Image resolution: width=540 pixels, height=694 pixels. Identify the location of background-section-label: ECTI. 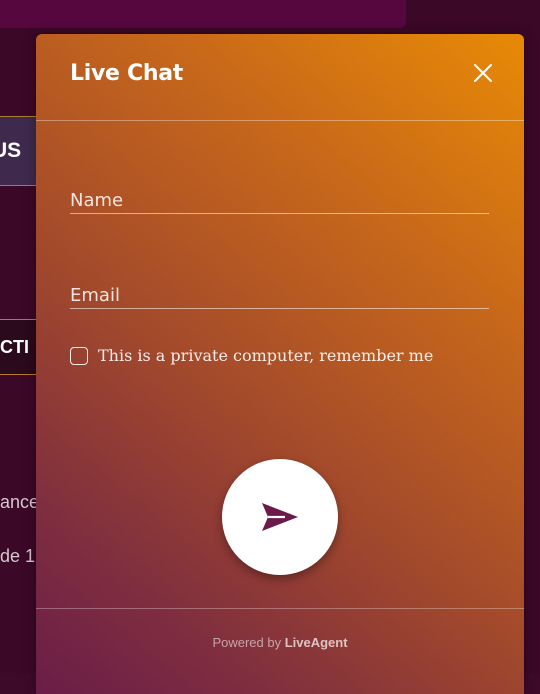
(15, 347).